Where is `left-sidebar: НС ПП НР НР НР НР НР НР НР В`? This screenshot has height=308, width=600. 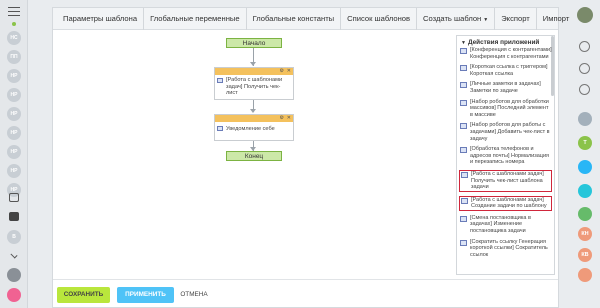 left-sidebar: НС ПП НР НР НР НР НР НР НР В is located at coordinates (14, 154).